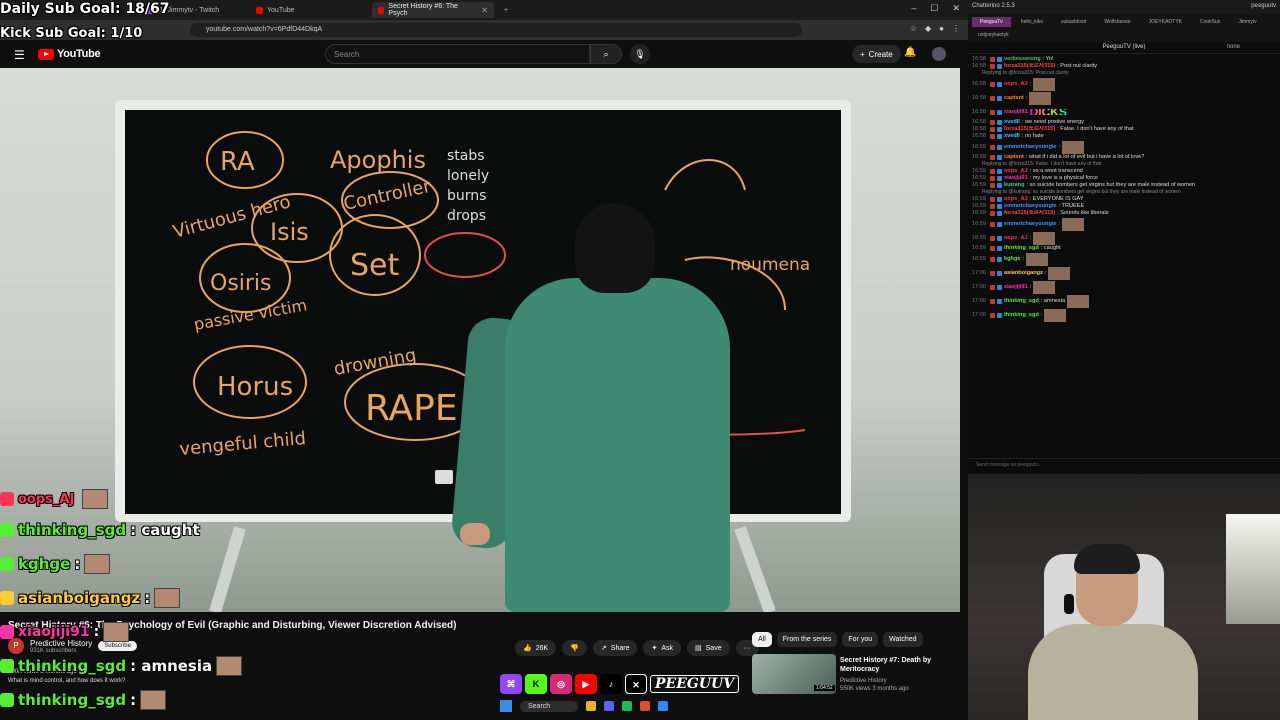 The image size is (1280, 720). I want to click on mic-icon: 🎙, so click(640, 54).